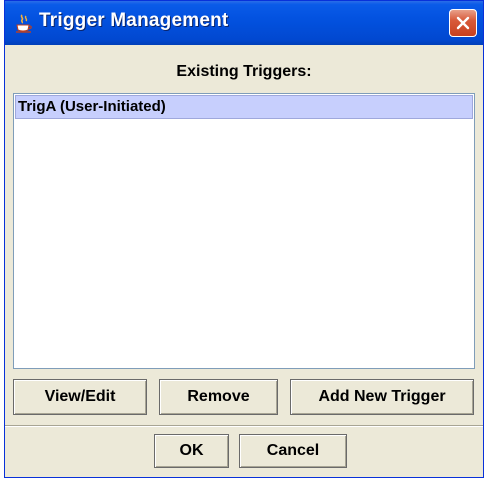 The width and height of the screenshot is (491, 483). I want to click on cancel-button: Cancel, so click(293, 451).